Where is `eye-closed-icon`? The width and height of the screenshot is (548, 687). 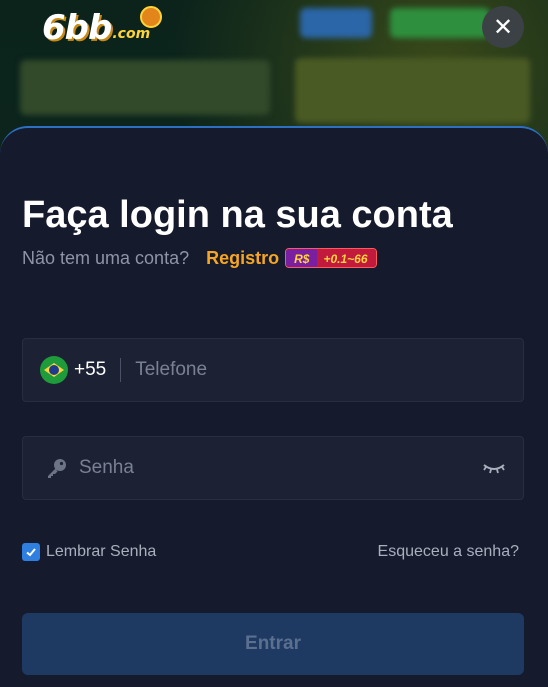
eye-closed-icon is located at coordinates (494, 468).